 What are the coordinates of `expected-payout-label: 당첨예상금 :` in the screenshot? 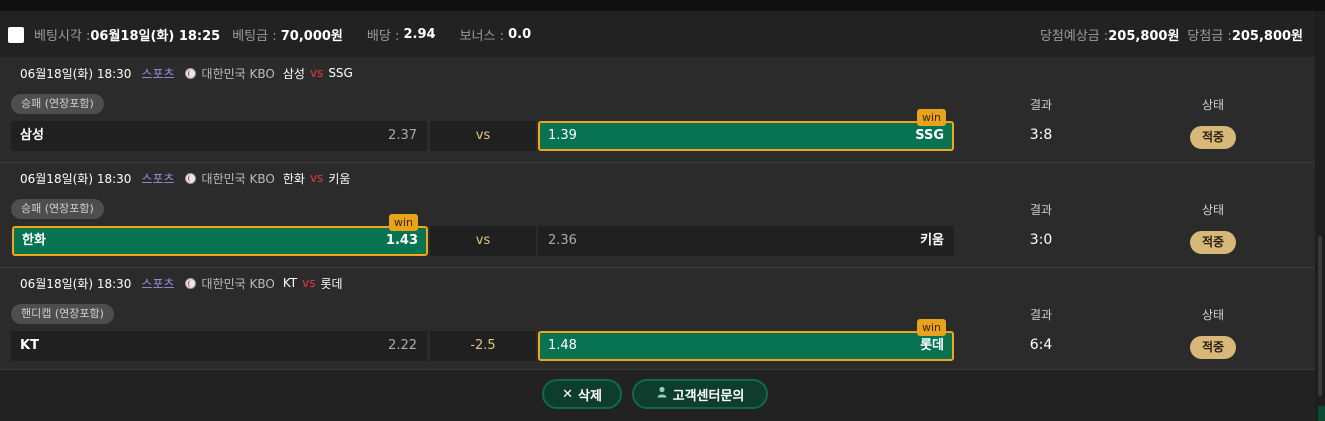 It's located at (1074, 36).